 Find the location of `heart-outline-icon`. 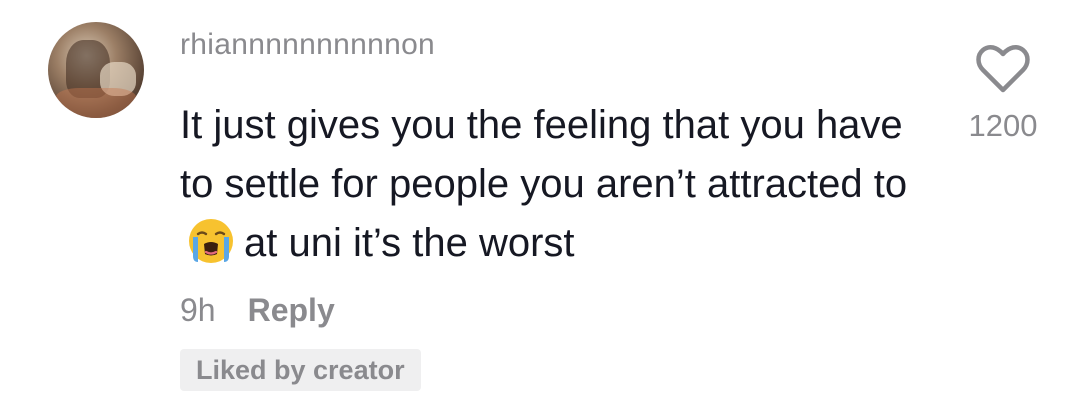

heart-outline-icon is located at coordinates (1003, 69).